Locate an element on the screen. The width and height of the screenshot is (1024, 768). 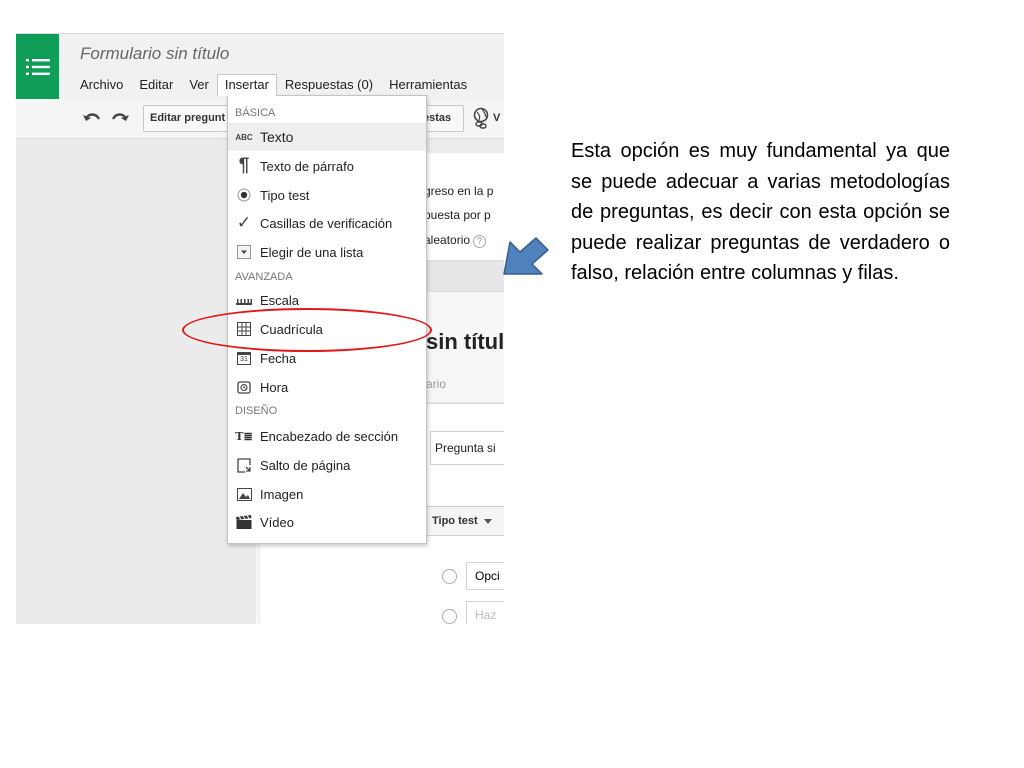
undo-icon is located at coordinates (92, 118).